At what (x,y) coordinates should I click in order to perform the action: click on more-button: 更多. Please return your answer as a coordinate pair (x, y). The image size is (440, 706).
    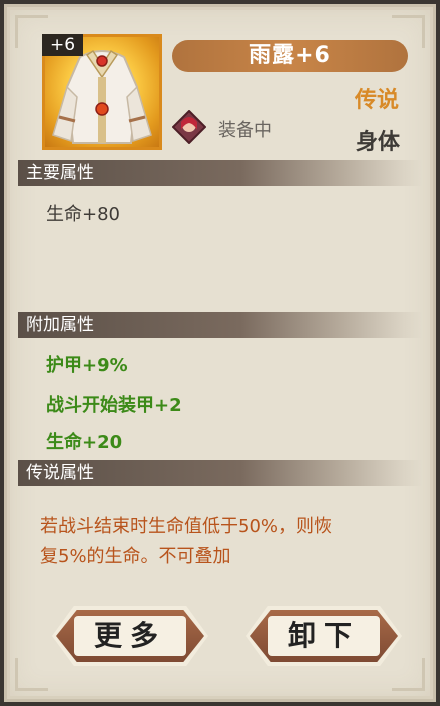
    Looking at the image, I should click on (130, 636).